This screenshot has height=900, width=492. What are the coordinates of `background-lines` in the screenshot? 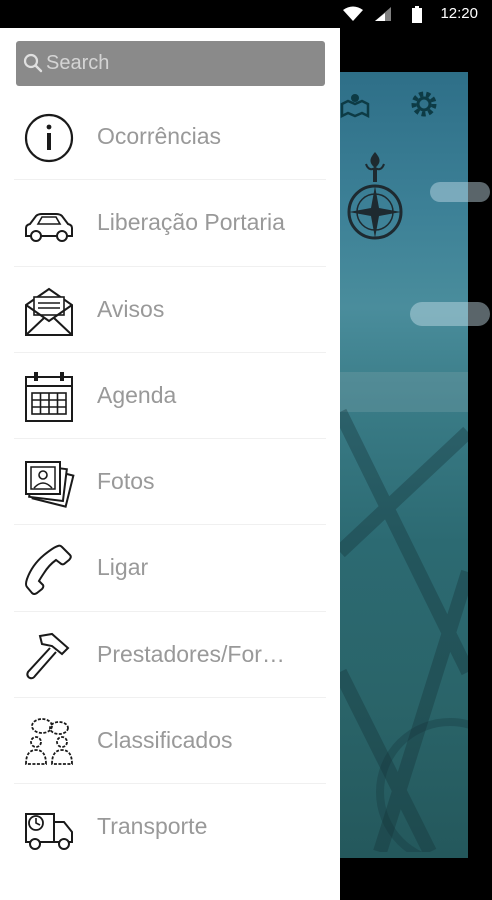 It's located at (404, 630).